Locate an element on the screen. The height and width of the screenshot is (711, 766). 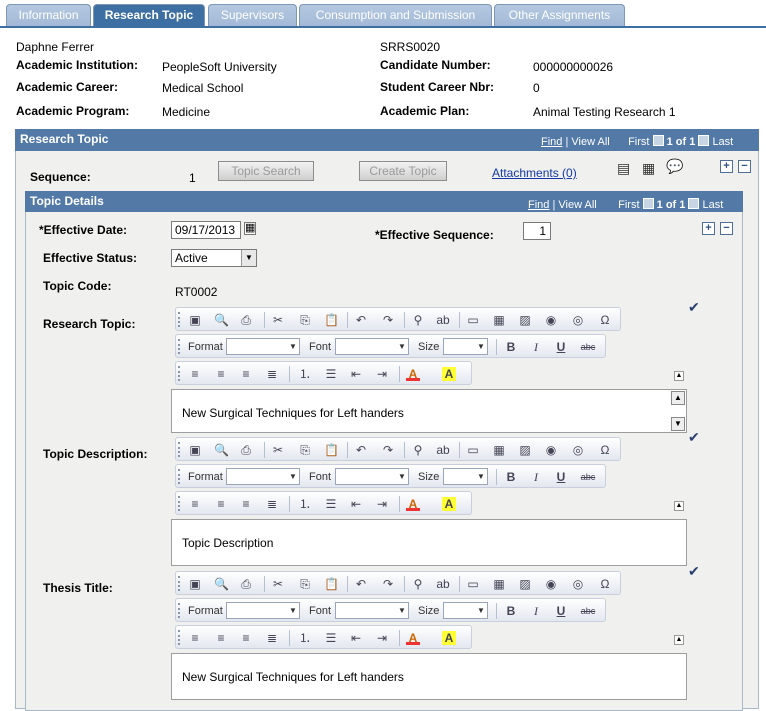
topic-description-bg-color-icon: A is located at coordinates (449, 504).